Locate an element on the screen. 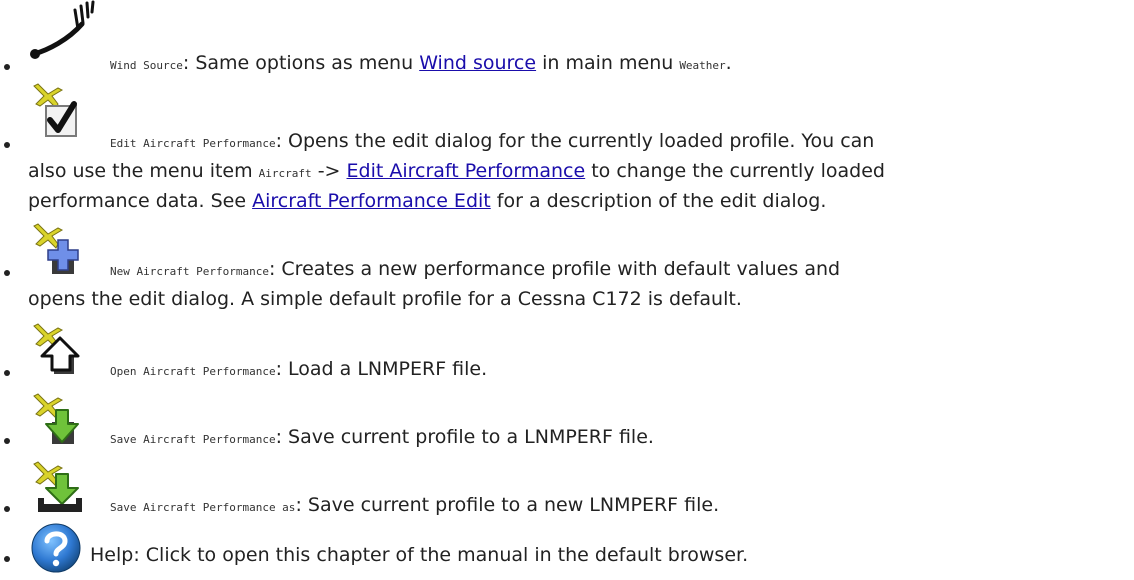 The height and width of the screenshot is (580, 1134). description: in main menu is located at coordinates (608, 63).